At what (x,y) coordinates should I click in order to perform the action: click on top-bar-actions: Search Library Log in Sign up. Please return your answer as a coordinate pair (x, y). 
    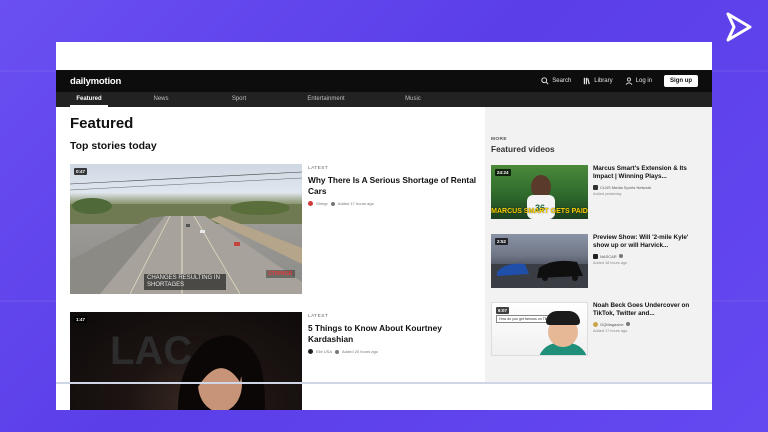
    Looking at the image, I should click on (619, 81).